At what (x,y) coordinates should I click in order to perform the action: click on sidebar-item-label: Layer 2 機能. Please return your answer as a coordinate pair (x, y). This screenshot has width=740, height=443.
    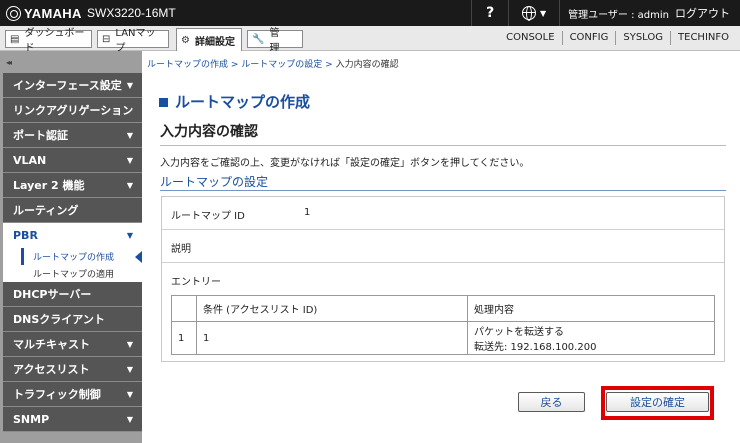
    Looking at the image, I should click on (49, 185).